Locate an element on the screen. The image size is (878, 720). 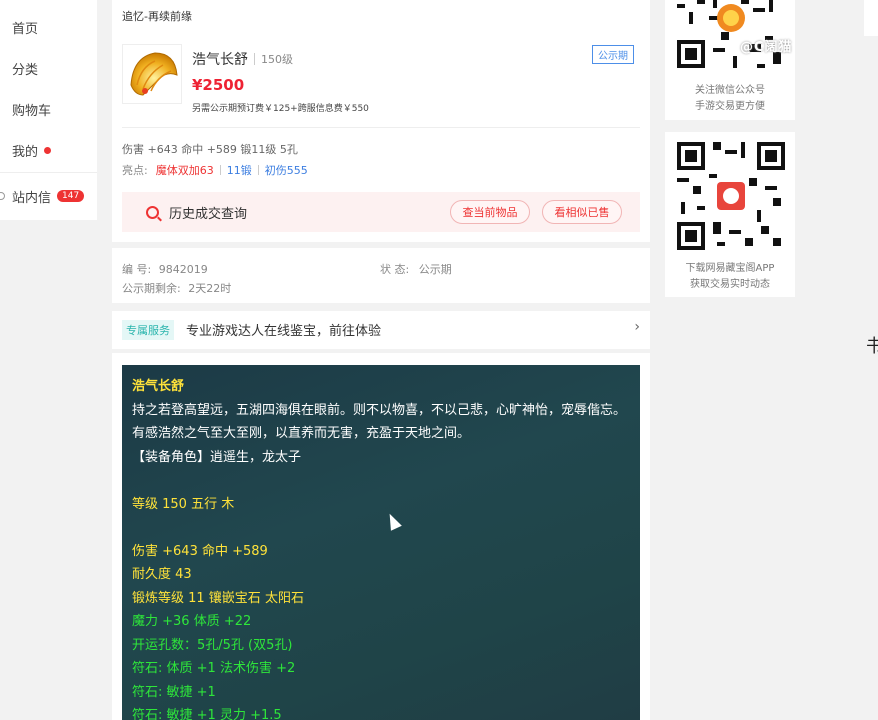
search-icon is located at coordinates (152, 212).